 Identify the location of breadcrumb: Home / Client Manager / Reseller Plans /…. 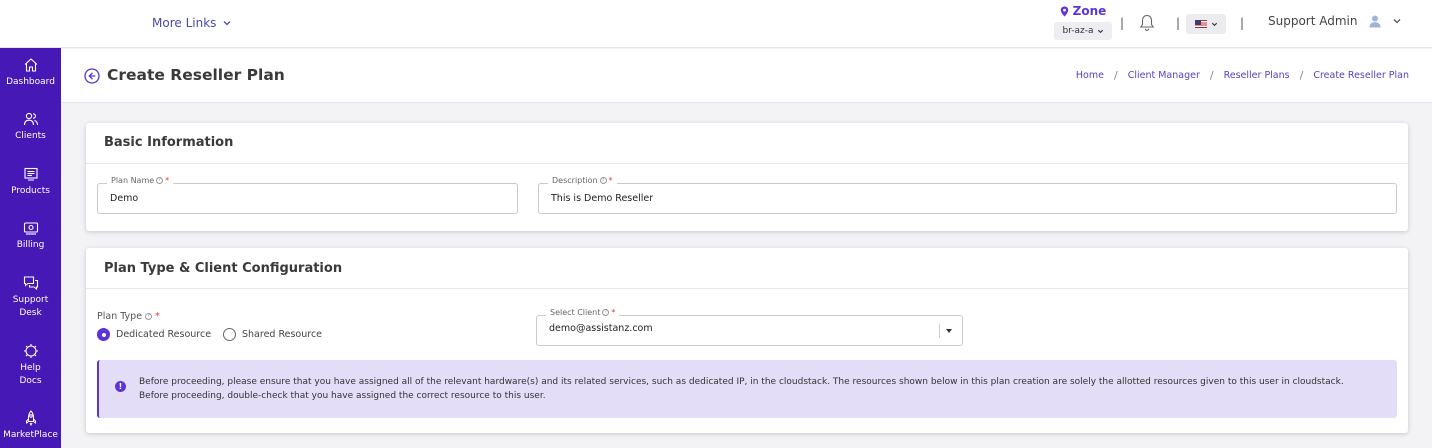
(1242, 75).